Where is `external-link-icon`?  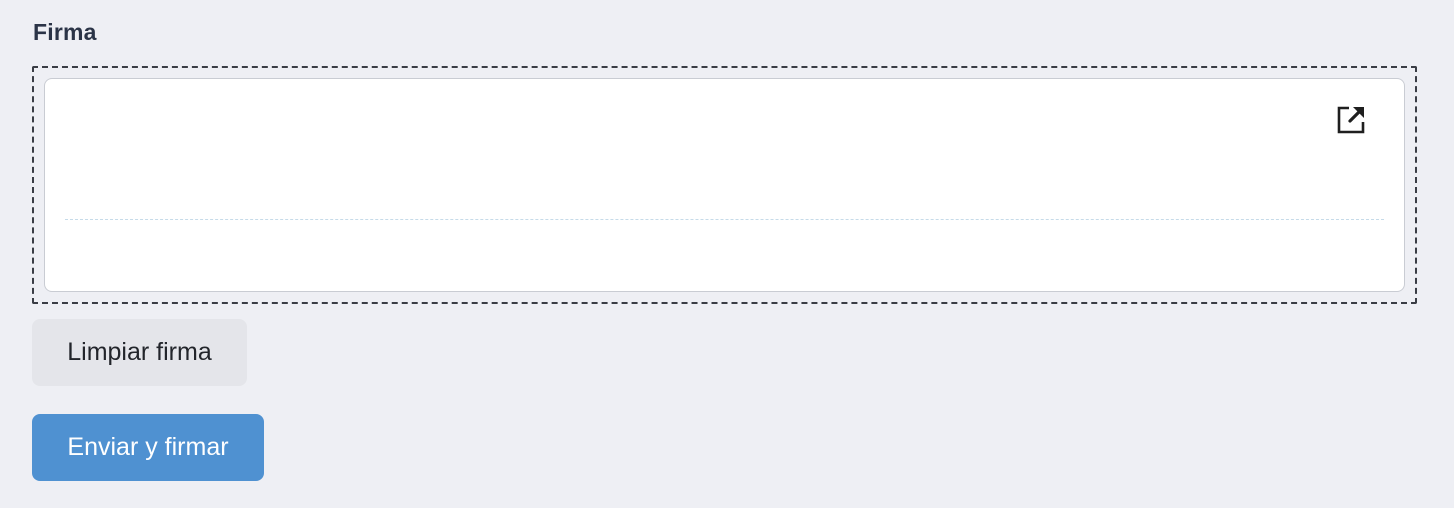
external-link-icon is located at coordinates (1351, 120).